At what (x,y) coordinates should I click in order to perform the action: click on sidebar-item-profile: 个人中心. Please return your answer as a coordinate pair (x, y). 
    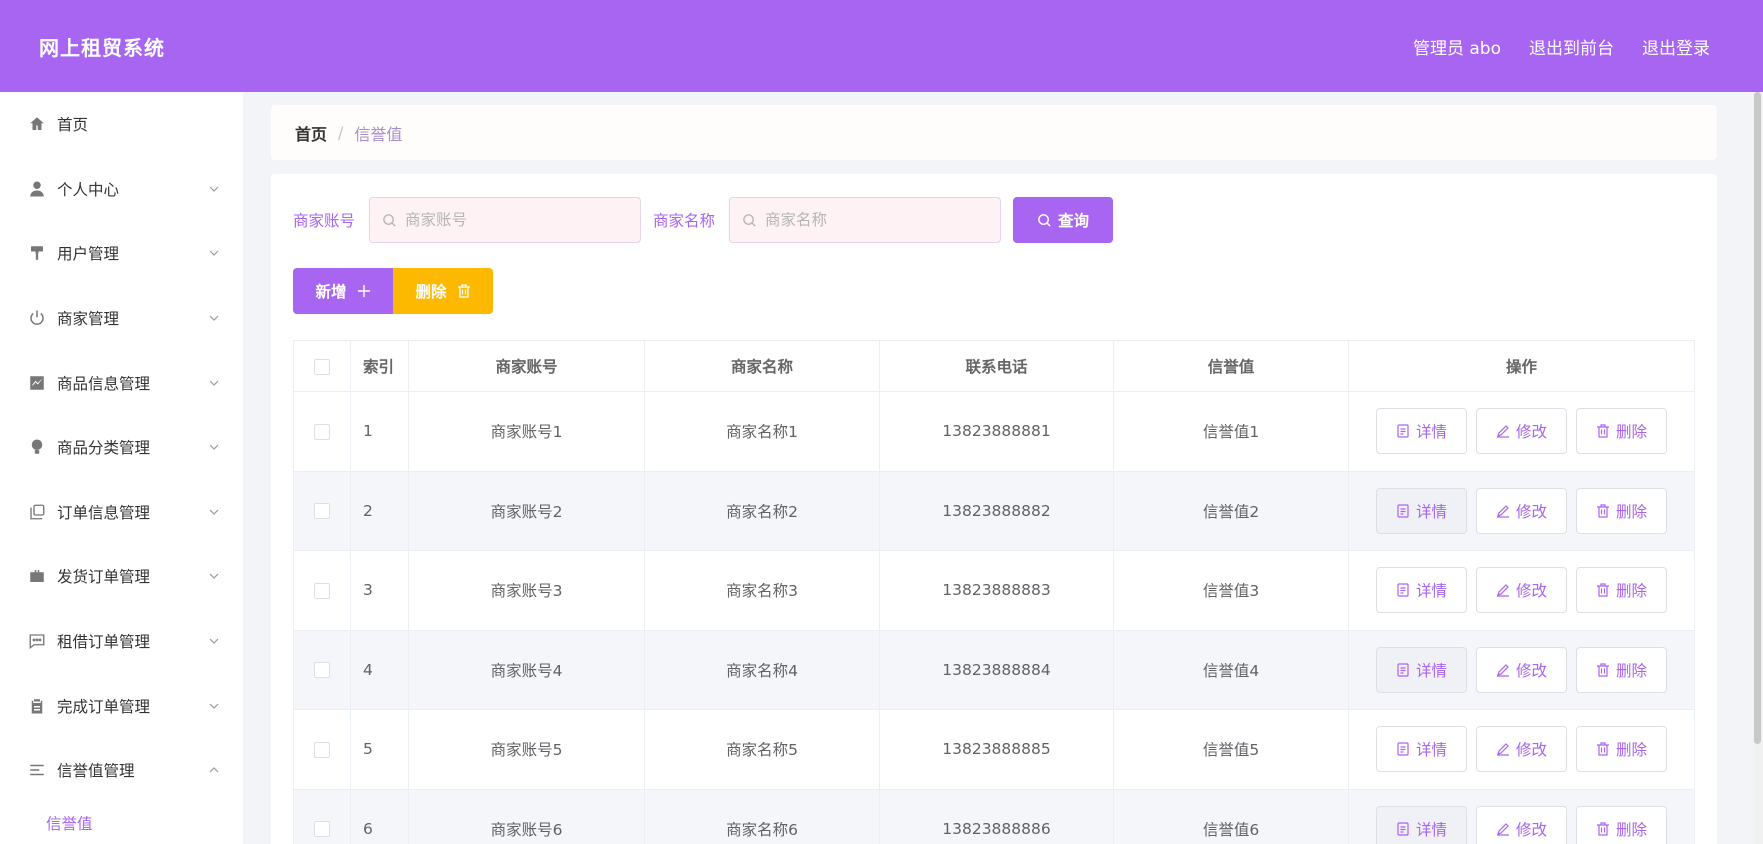
    Looking at the image, I should click on (121, 189).